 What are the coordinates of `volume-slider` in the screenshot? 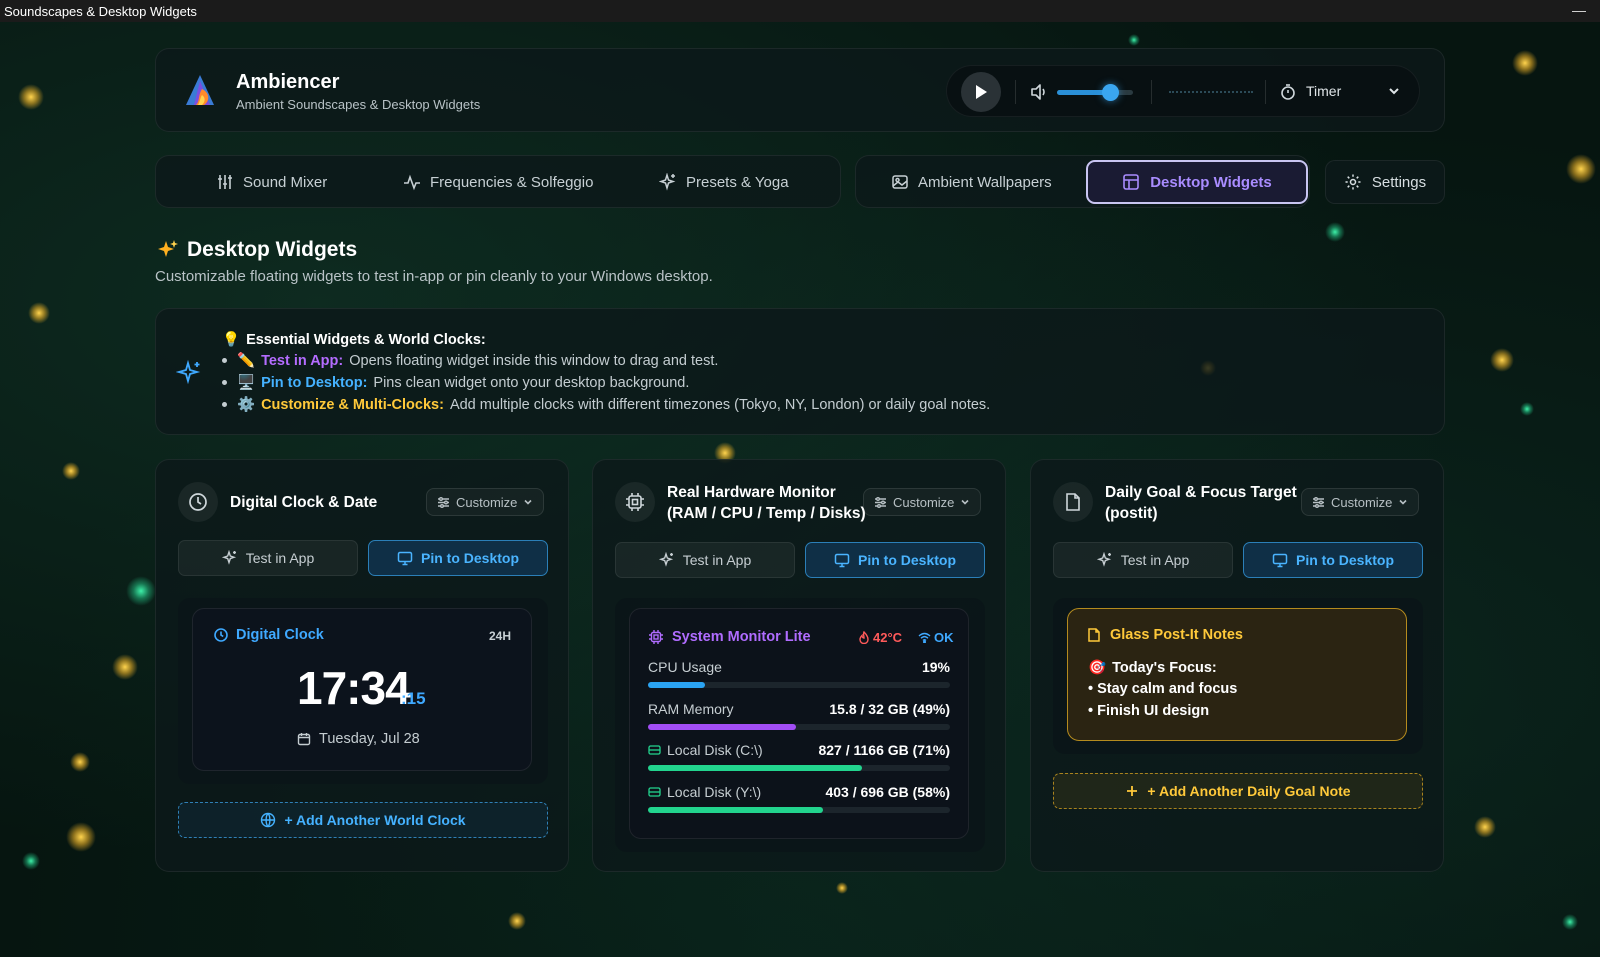 It's located at (1095, 92).